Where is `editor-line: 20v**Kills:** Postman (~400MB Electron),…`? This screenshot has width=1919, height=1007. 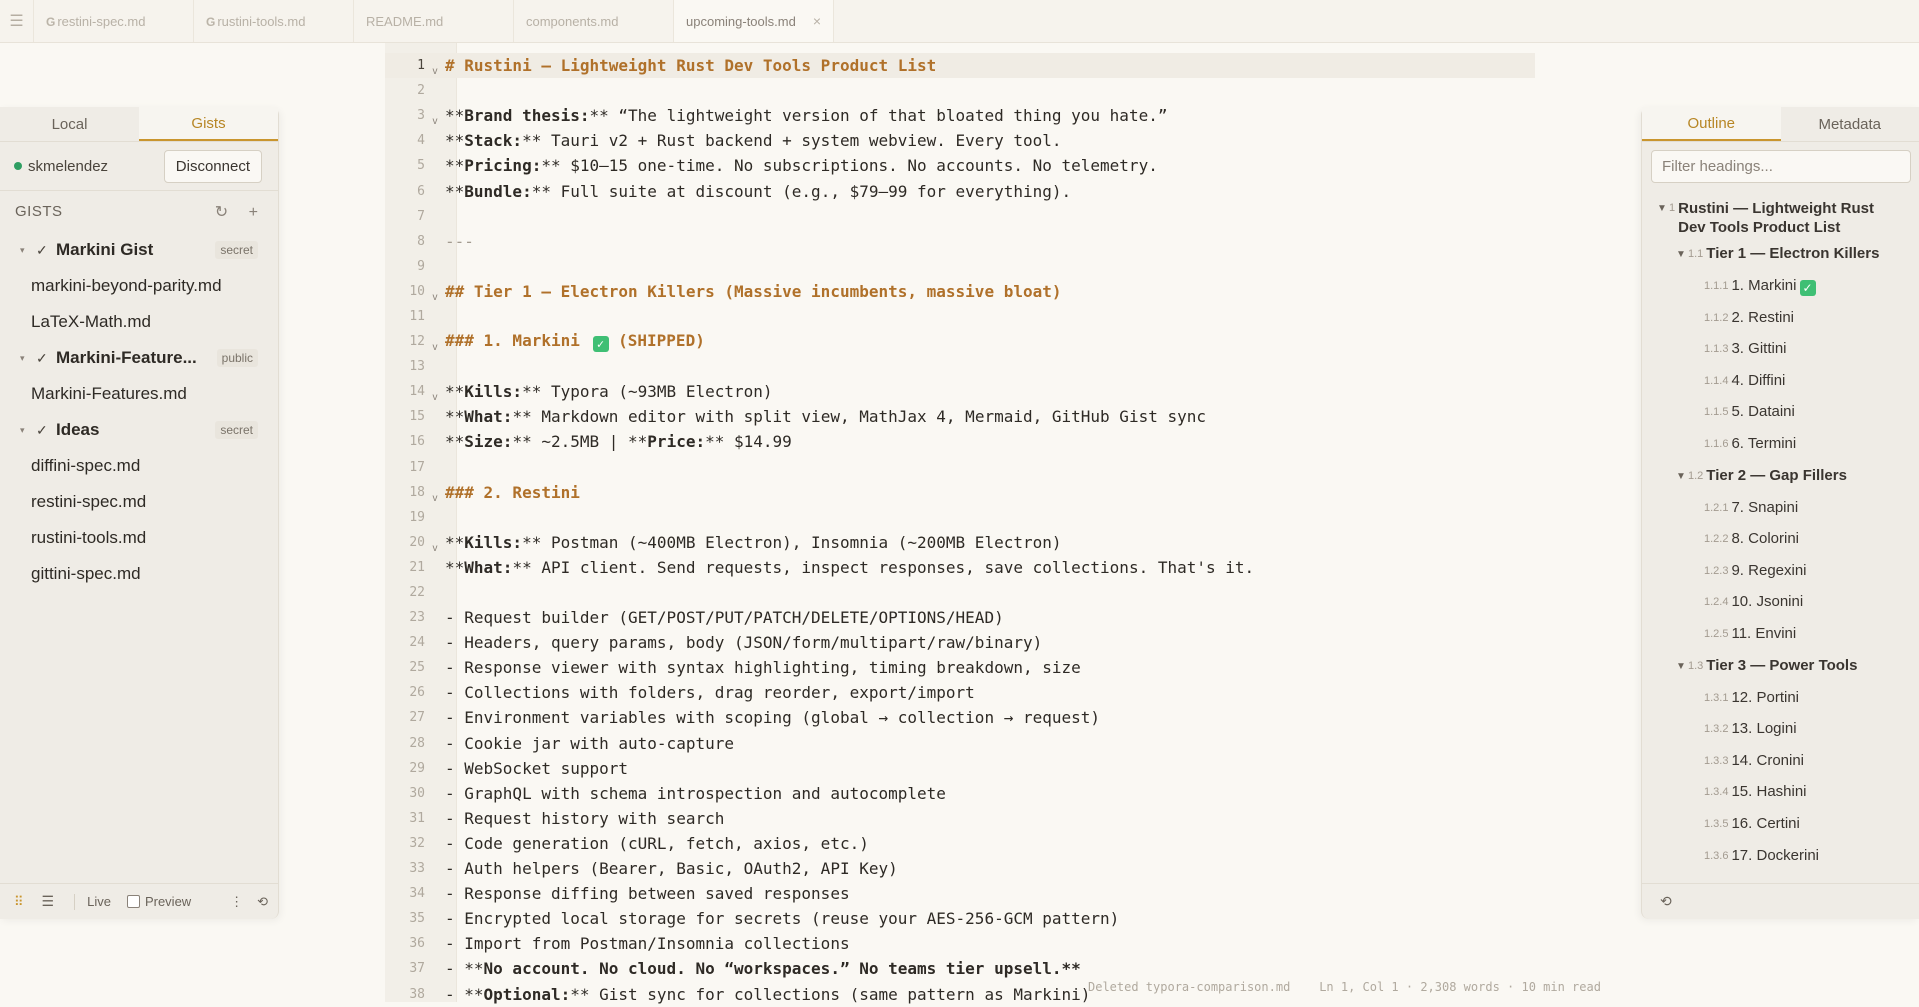
editor-line: 20v**Kills:** Postman (~400MB Electron),… is located at coordinates (960, 542).